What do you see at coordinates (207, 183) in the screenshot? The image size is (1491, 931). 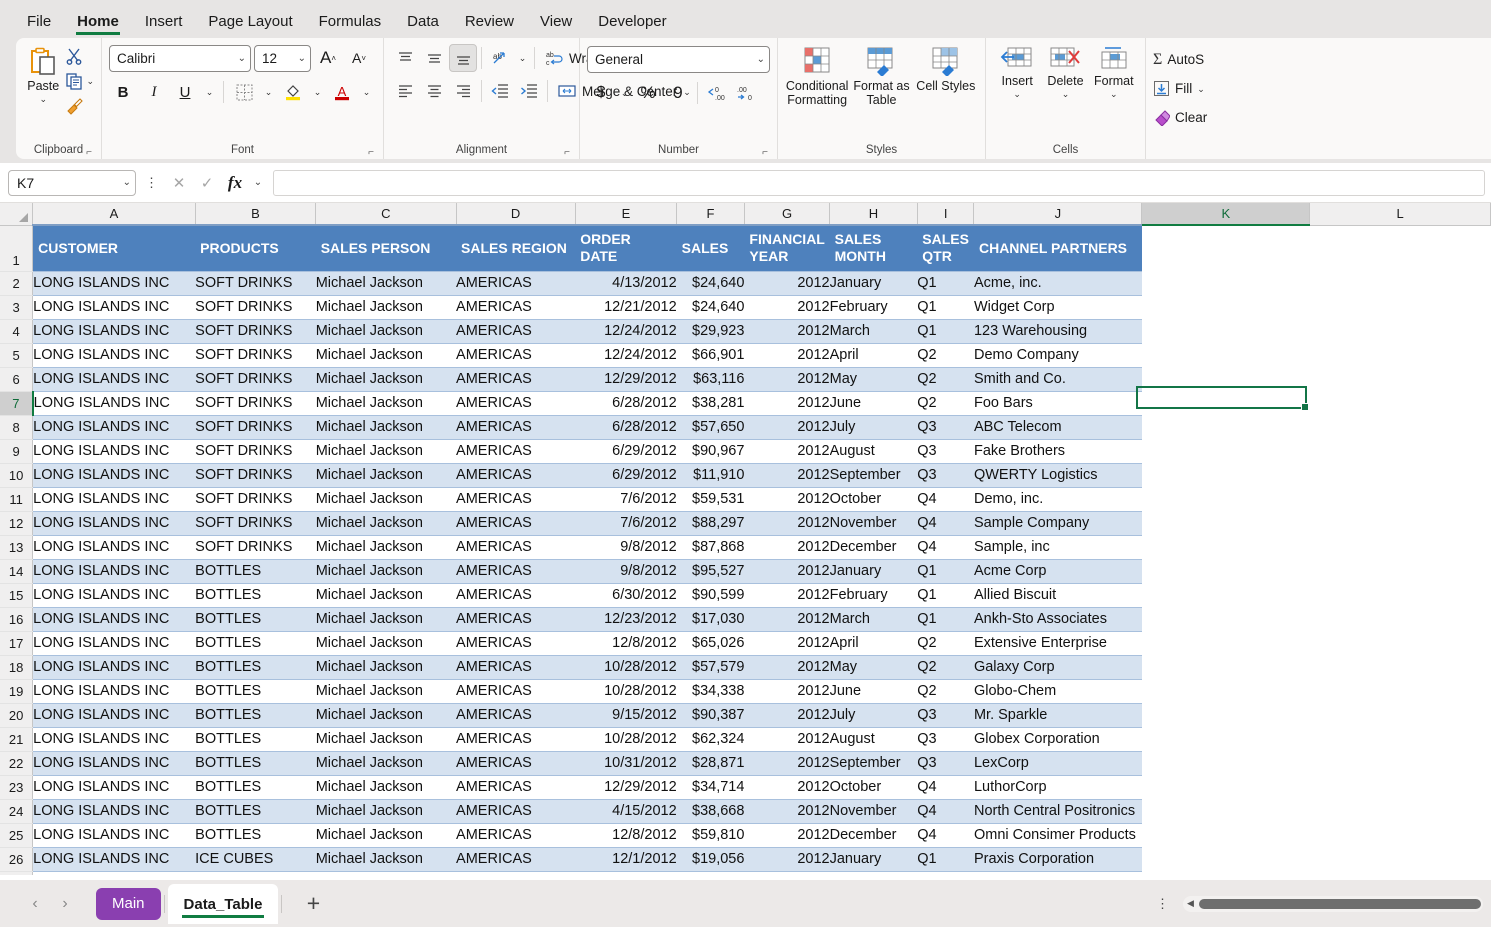 I see `check-icon: ✓` at bounding box center [207, 183].